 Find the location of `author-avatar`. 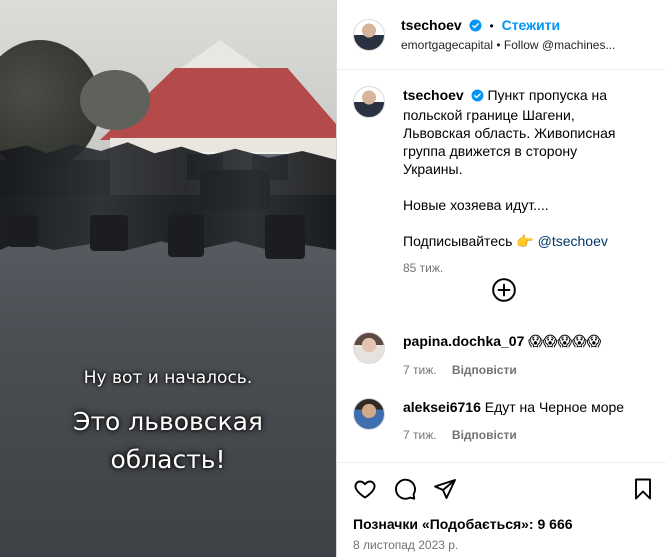

author-avatar is located at coordinates (369, 34).